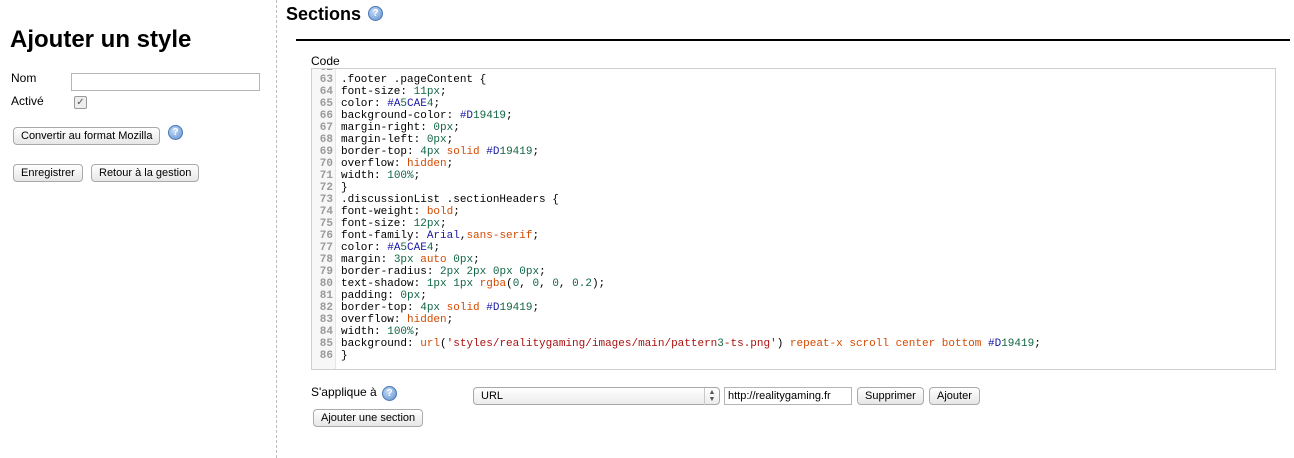  I want to click on applies-to-select-value: URL, so click(492, 396).